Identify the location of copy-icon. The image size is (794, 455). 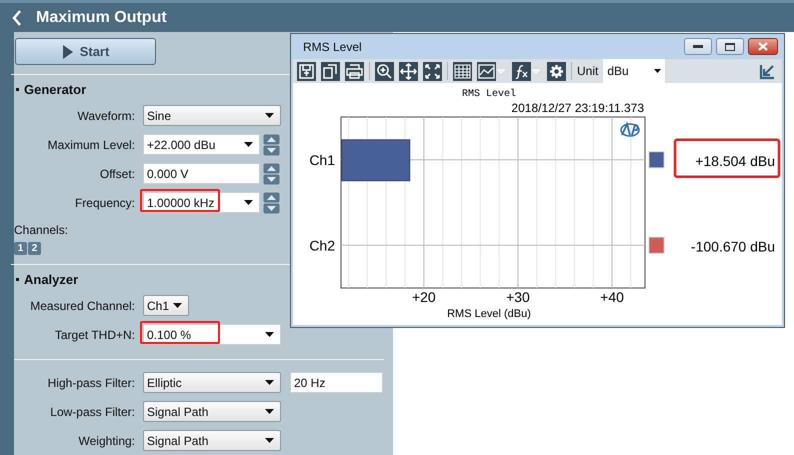
(330, 71).